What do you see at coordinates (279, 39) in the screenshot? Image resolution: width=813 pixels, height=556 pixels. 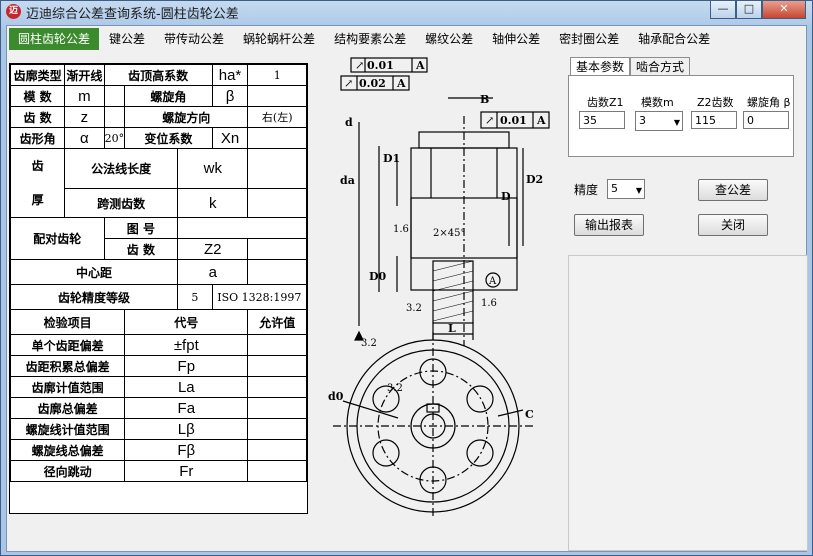 I see `tab-worm: 蜗轮蜗杆公差` at bounding box center [279, 39].